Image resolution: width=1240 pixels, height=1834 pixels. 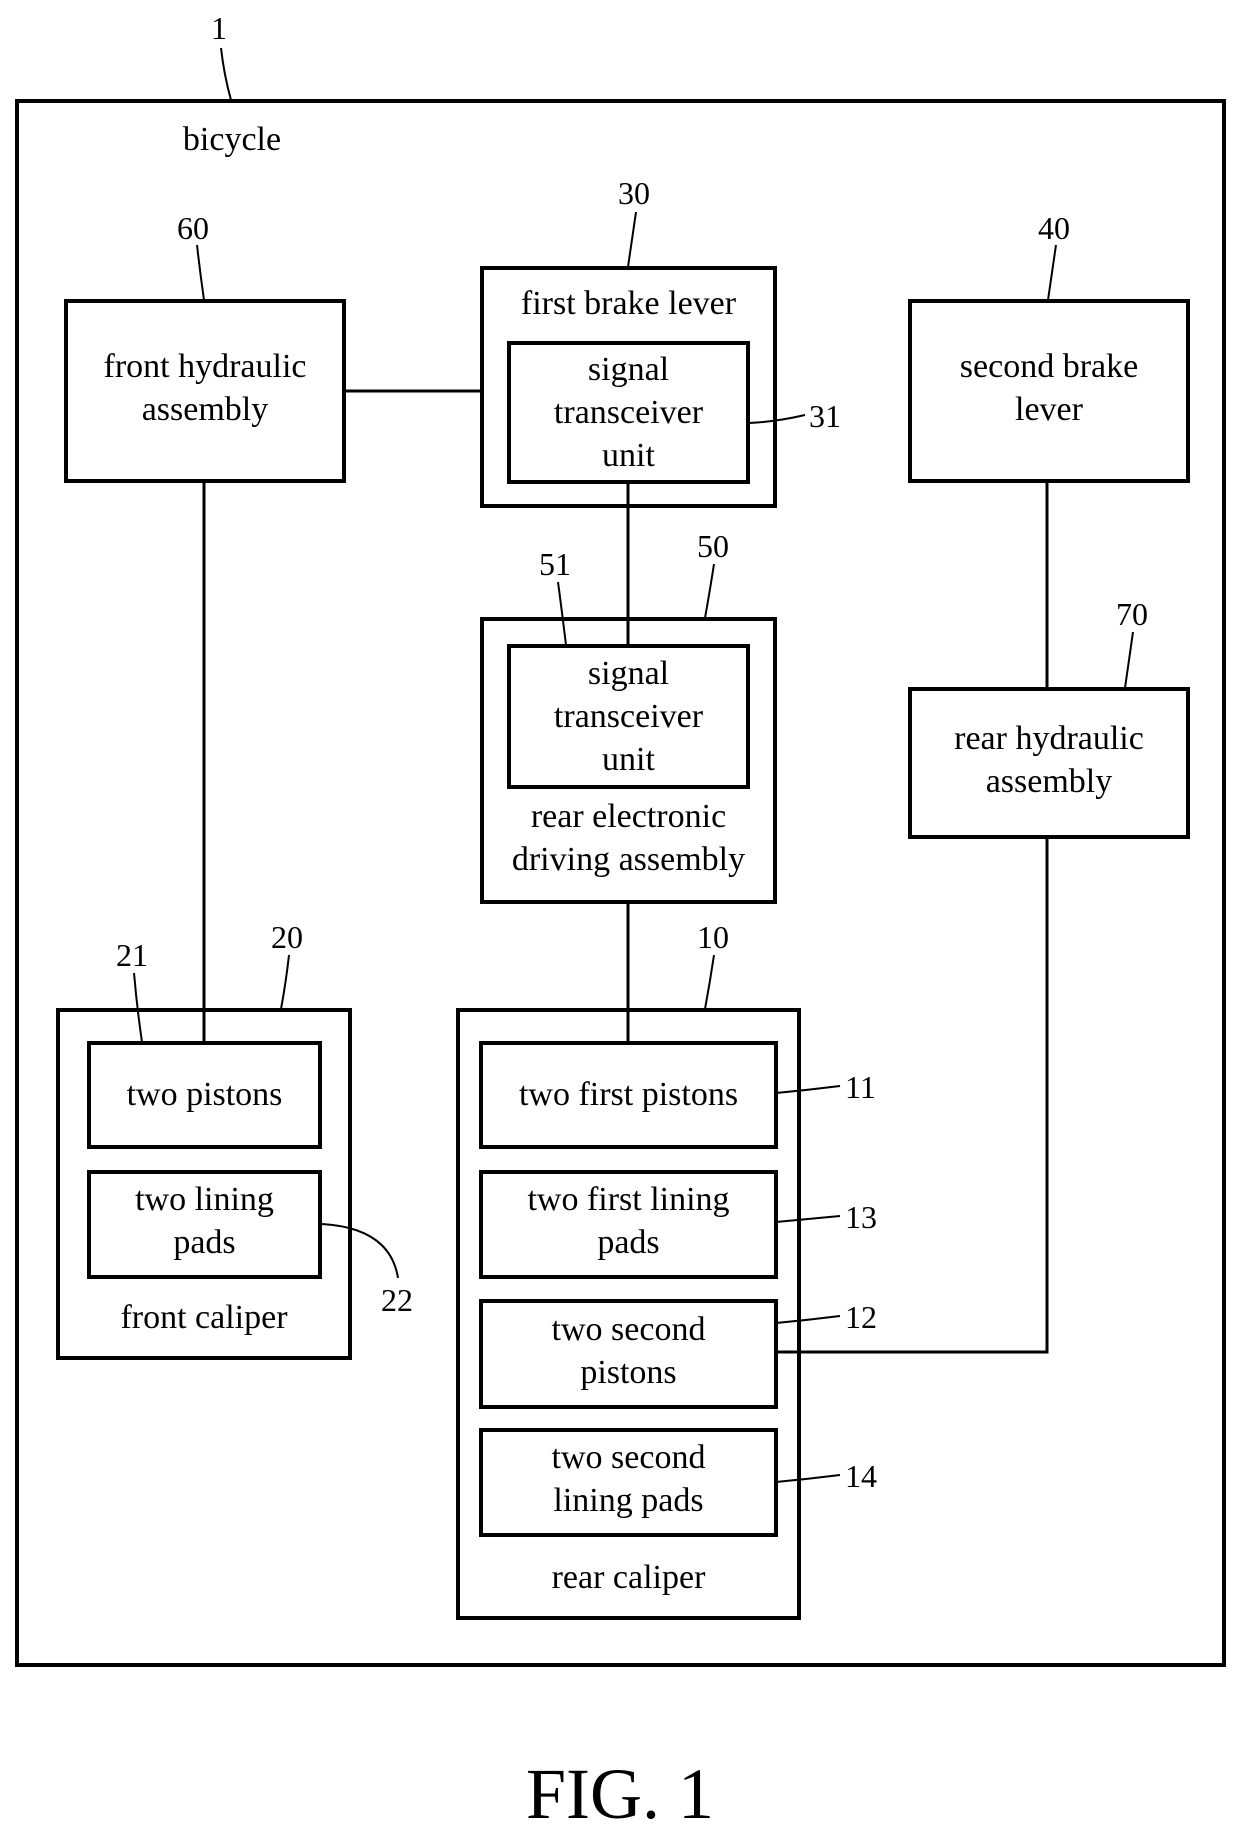 What do you see at coordinates (628, 1351) in the screenshot?
I see `rear-second-pistons-label: two second pistons` at bounding box center [628, 1351].